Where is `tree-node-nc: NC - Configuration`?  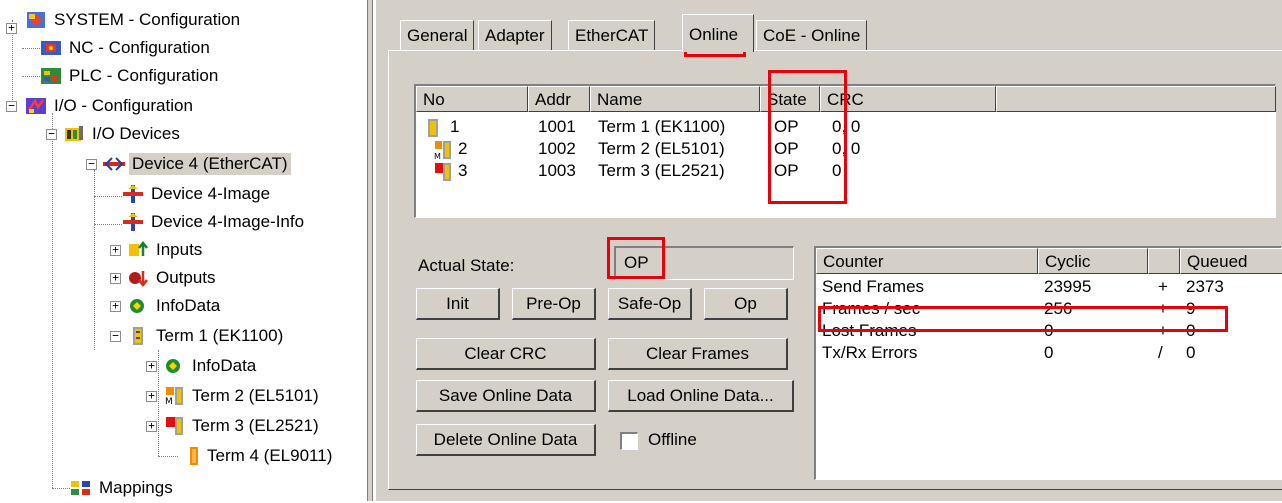 tree-node-nc: NC - Configuration is located at coordinates (126, 48).